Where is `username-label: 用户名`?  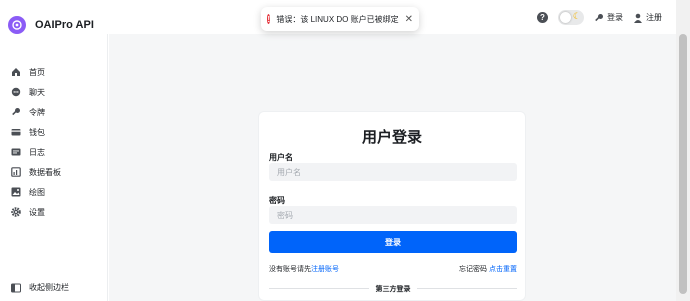
username-label: 用户名 is located at coordinates (281, 157).